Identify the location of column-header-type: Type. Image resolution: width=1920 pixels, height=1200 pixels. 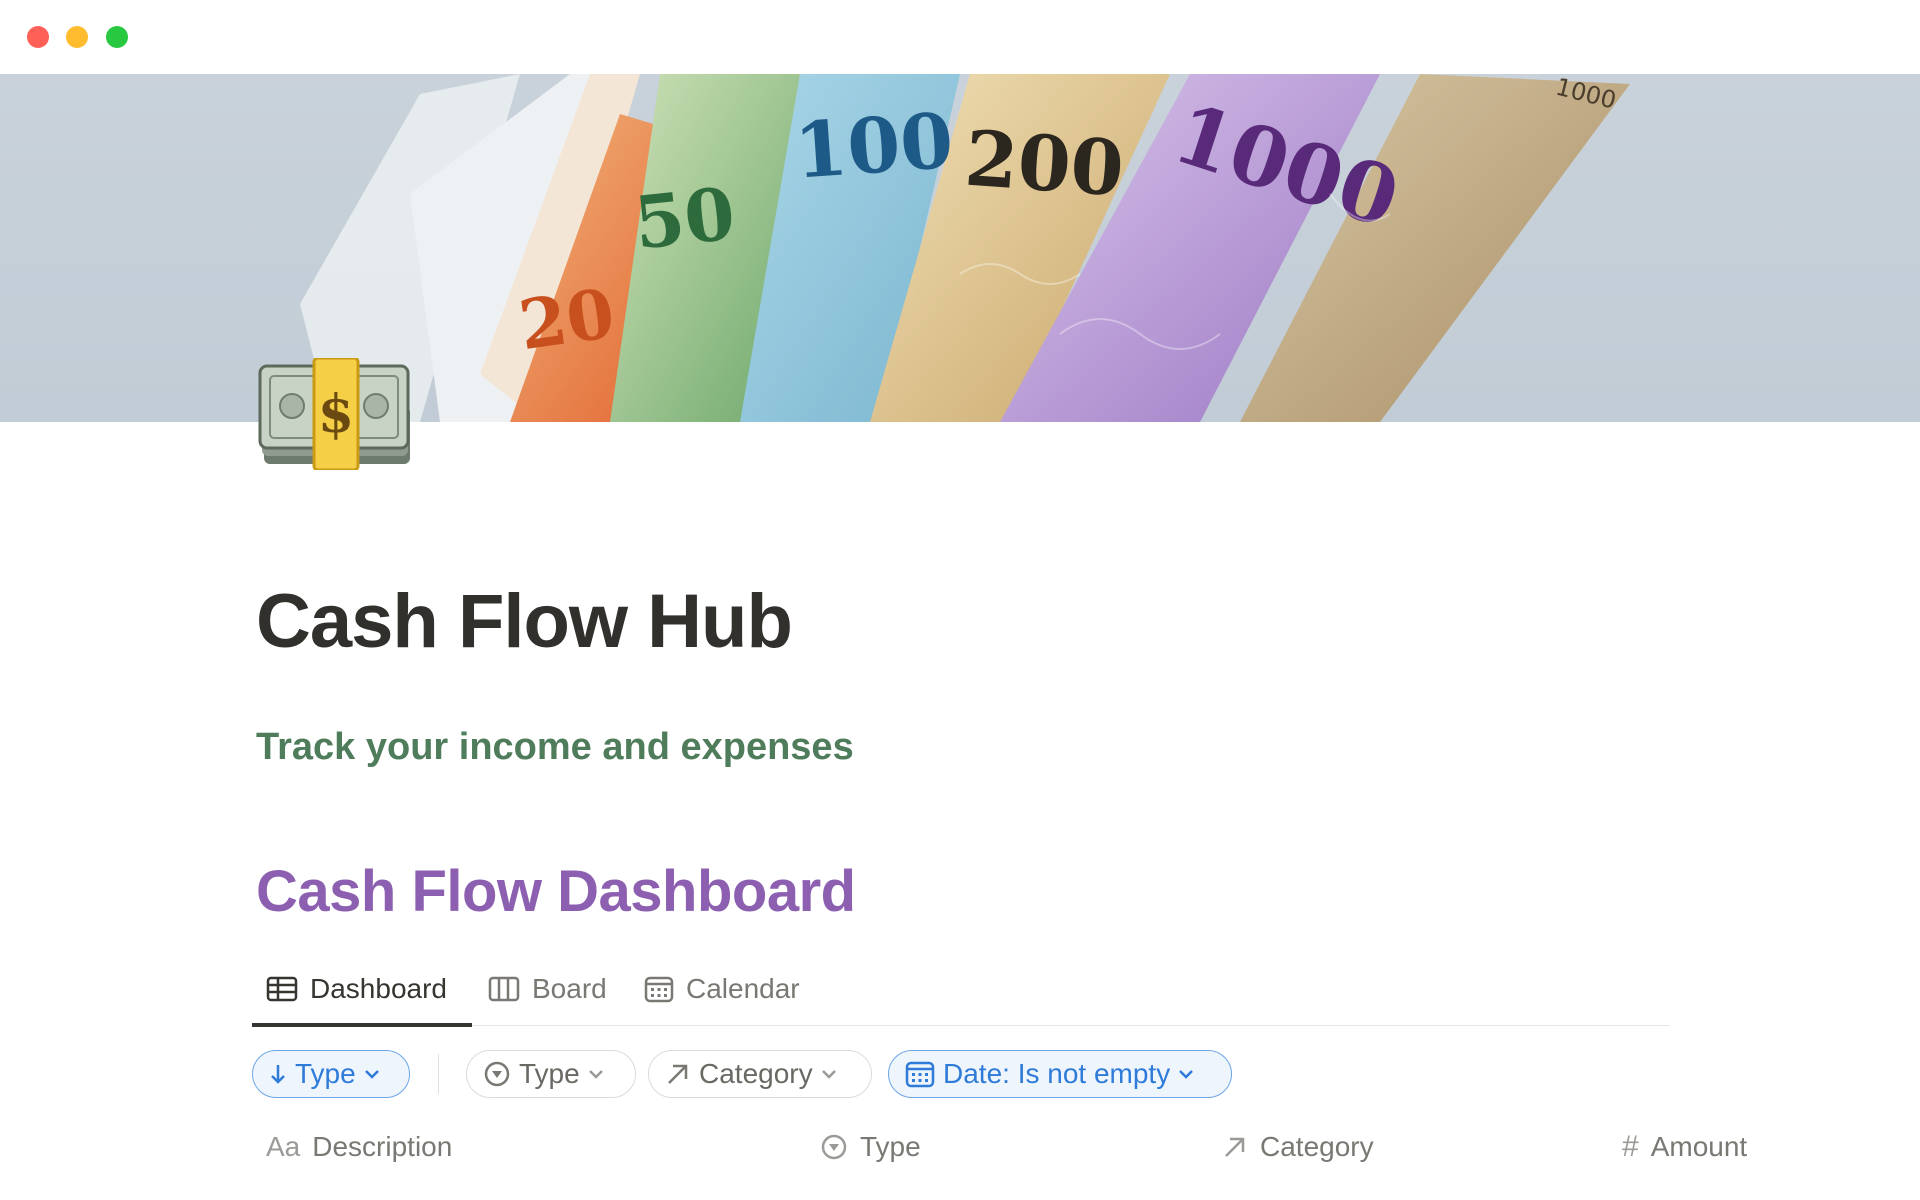
(870, 1147).